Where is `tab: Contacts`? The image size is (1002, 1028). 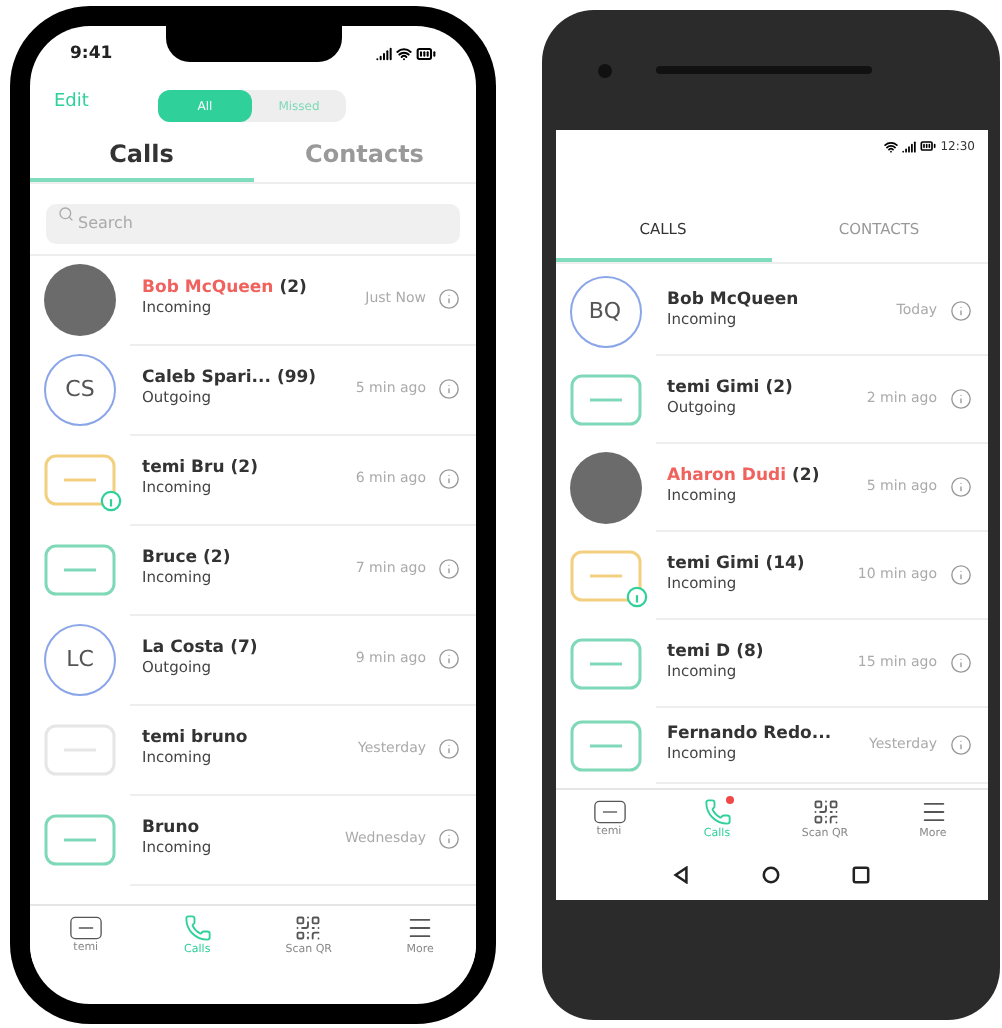 tab: Contacts is located at coordinates (364, 156).